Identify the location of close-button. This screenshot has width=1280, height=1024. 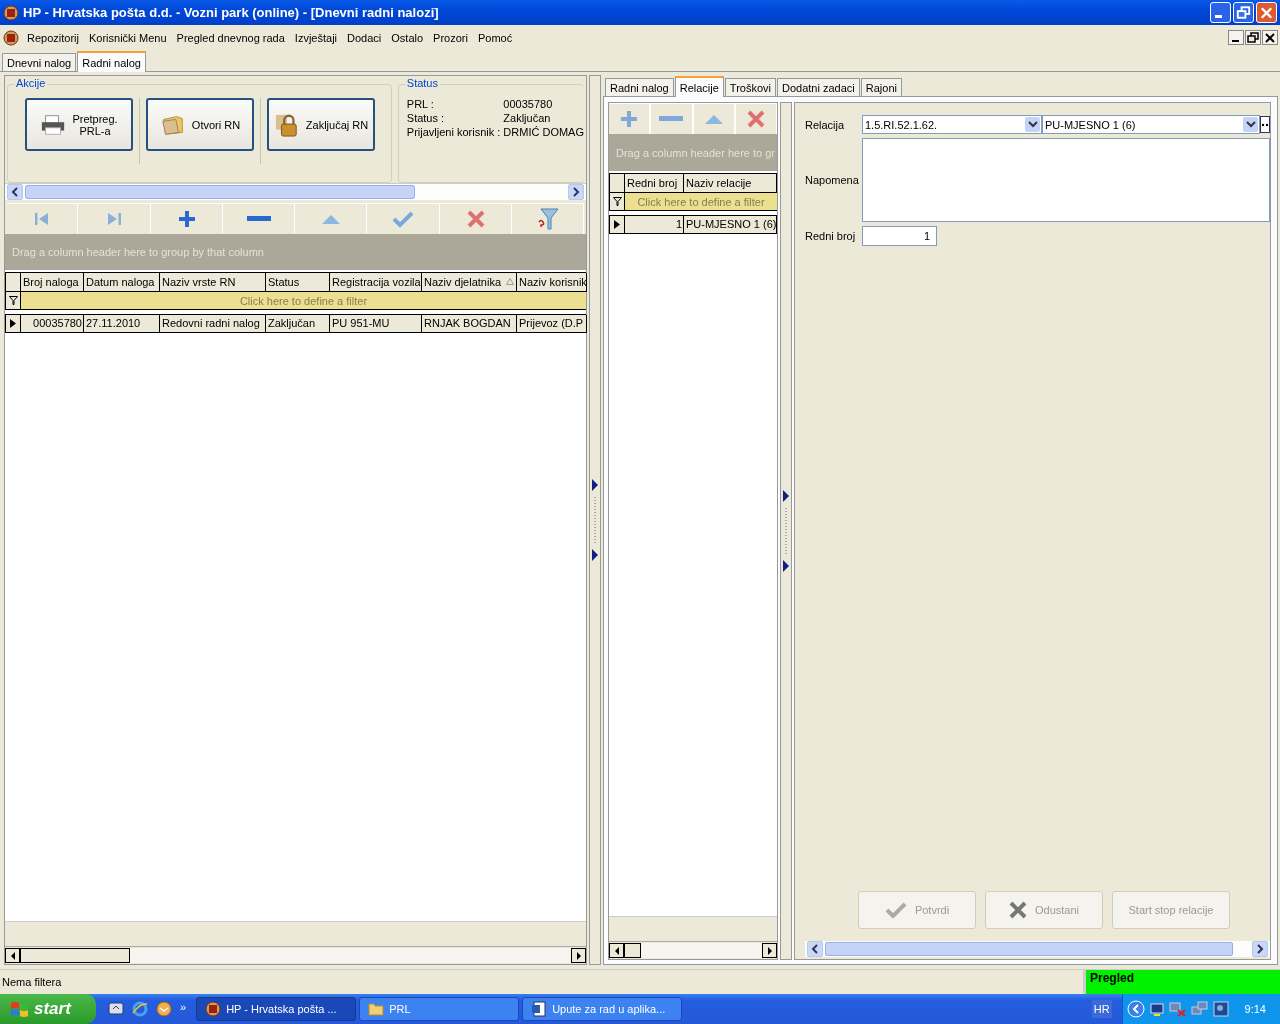
(1270, 37).